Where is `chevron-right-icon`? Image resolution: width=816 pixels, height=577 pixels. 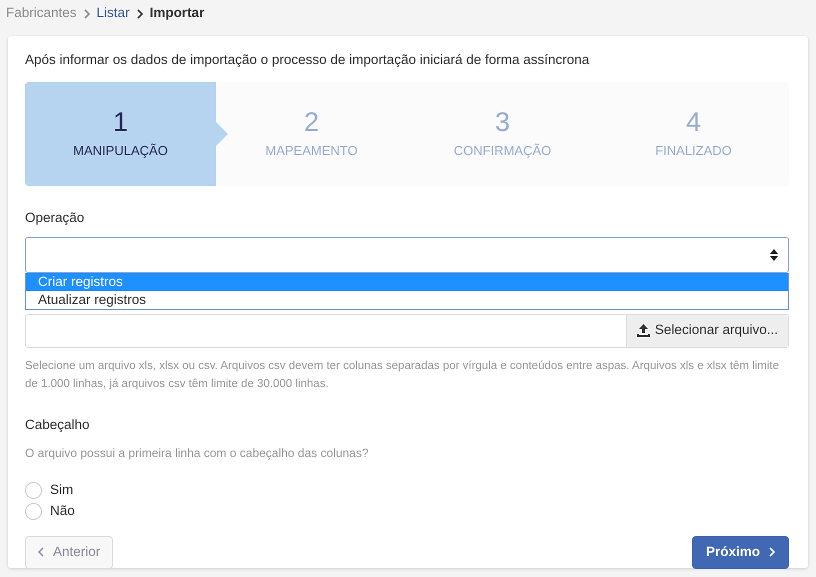 chevron-right-icon is located at coordinates (771, 552).